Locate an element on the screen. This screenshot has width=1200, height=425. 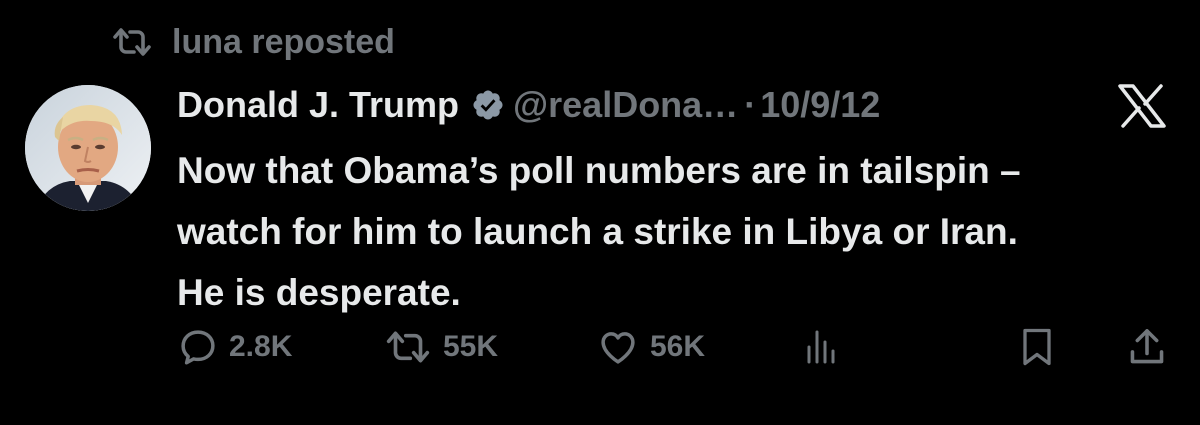
profile-photo is located at coordinates (88, 148).